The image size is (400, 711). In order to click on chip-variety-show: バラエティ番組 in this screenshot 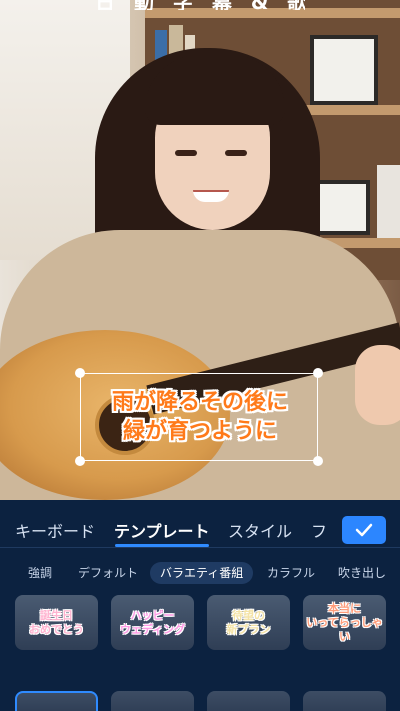, I will do `click(202, 573)`.